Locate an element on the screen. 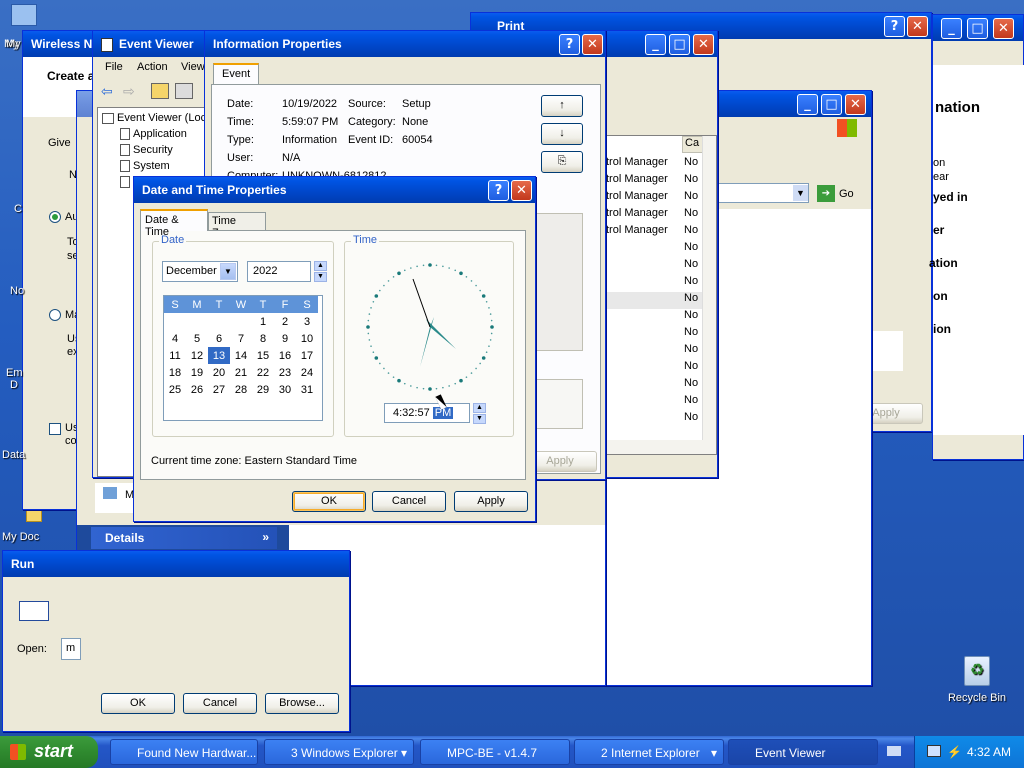 This screenshot has width=1024, height=768. calendar-day: 9 is located at coordinates (285, 338).